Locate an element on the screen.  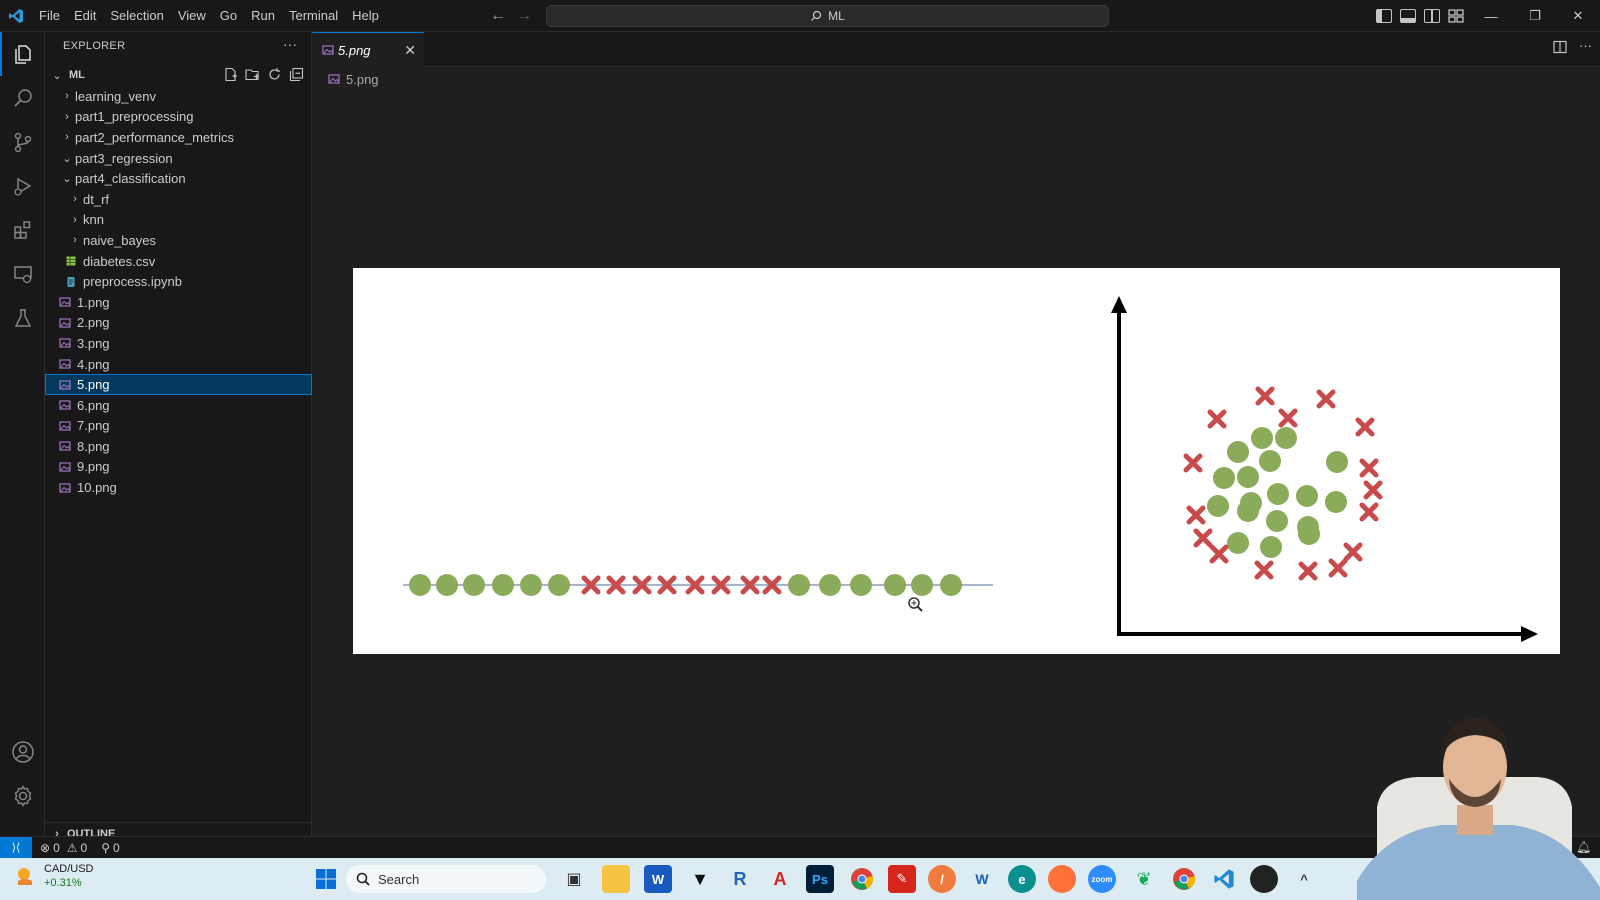
class-cross-point is located at coordinates (1338, 568).